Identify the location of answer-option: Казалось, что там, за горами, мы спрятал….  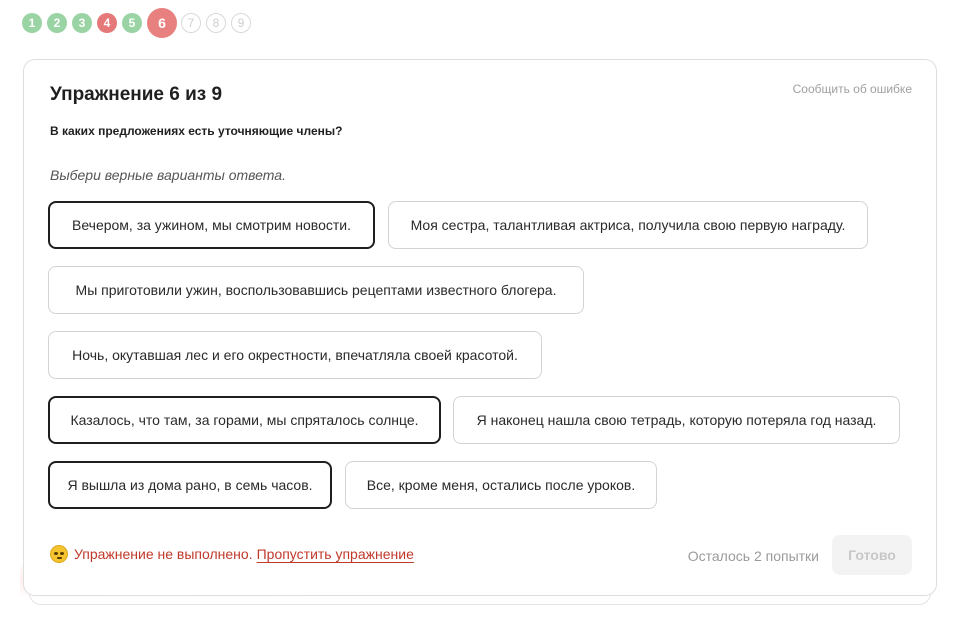
(244, 420).